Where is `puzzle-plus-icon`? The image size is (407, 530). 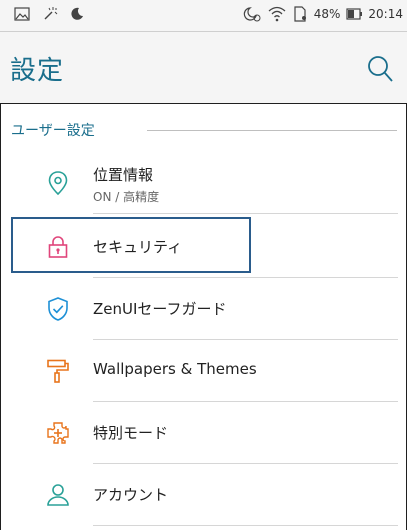 puzzle-plus-icon is located at coordinates (58, 433).